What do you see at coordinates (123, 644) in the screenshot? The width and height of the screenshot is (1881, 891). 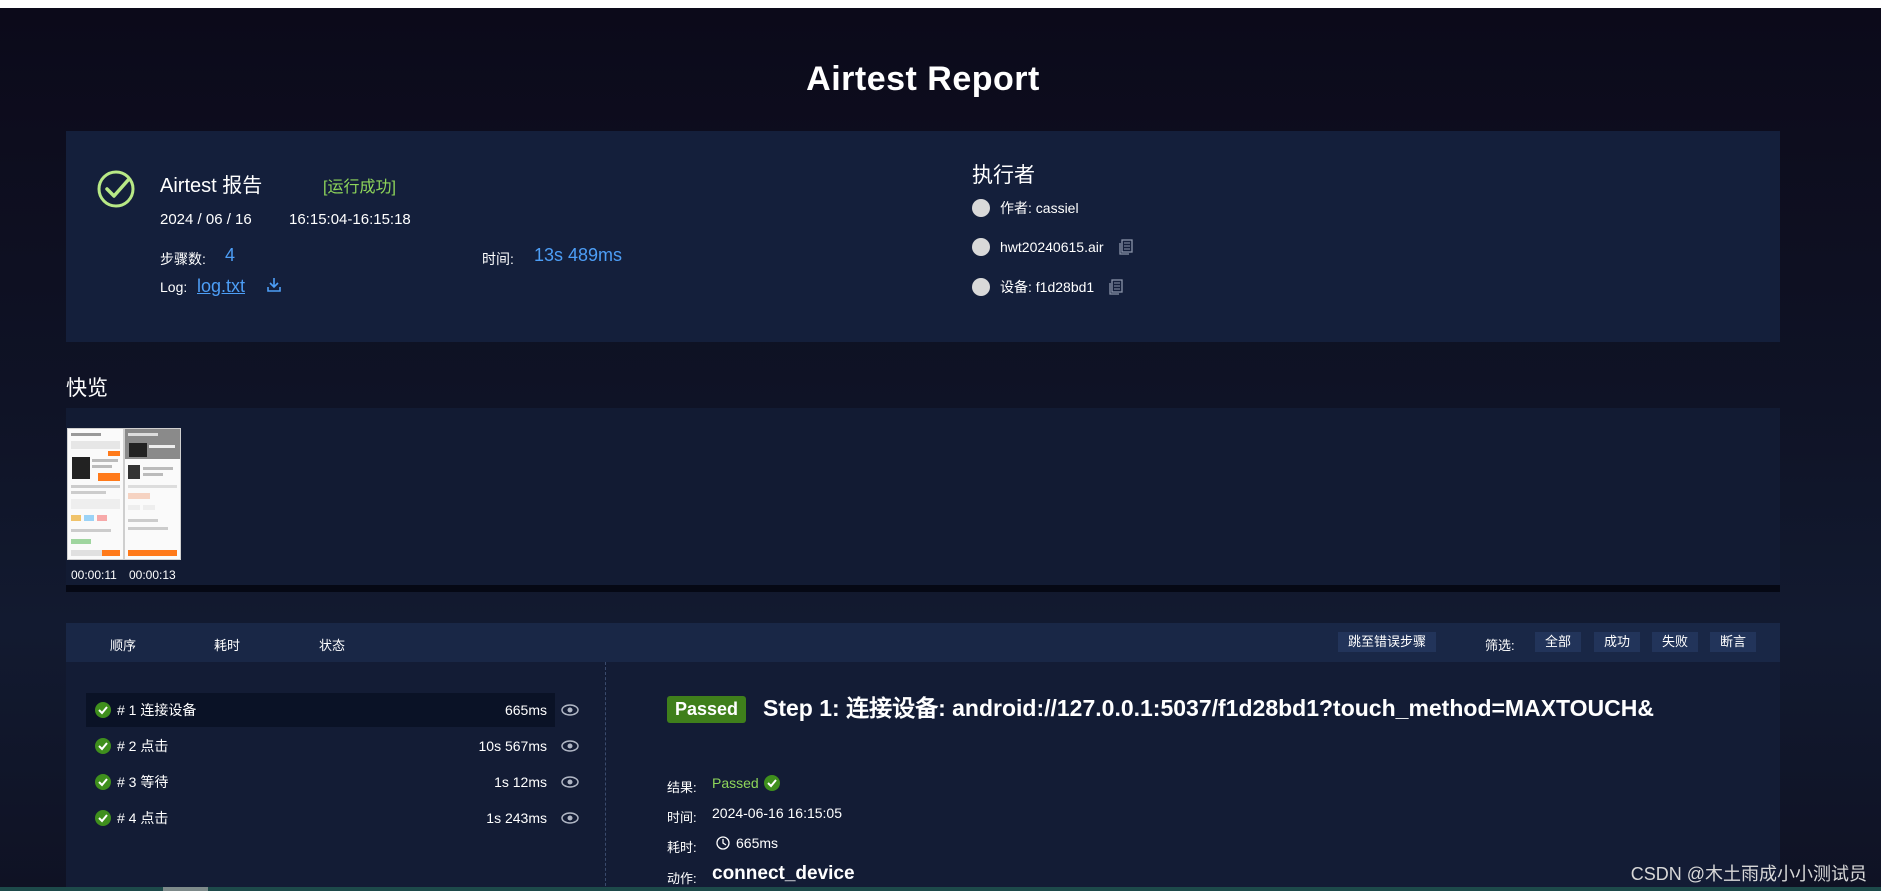 I see `sort-by-order: 顺序` at bounding box center [123, 644].